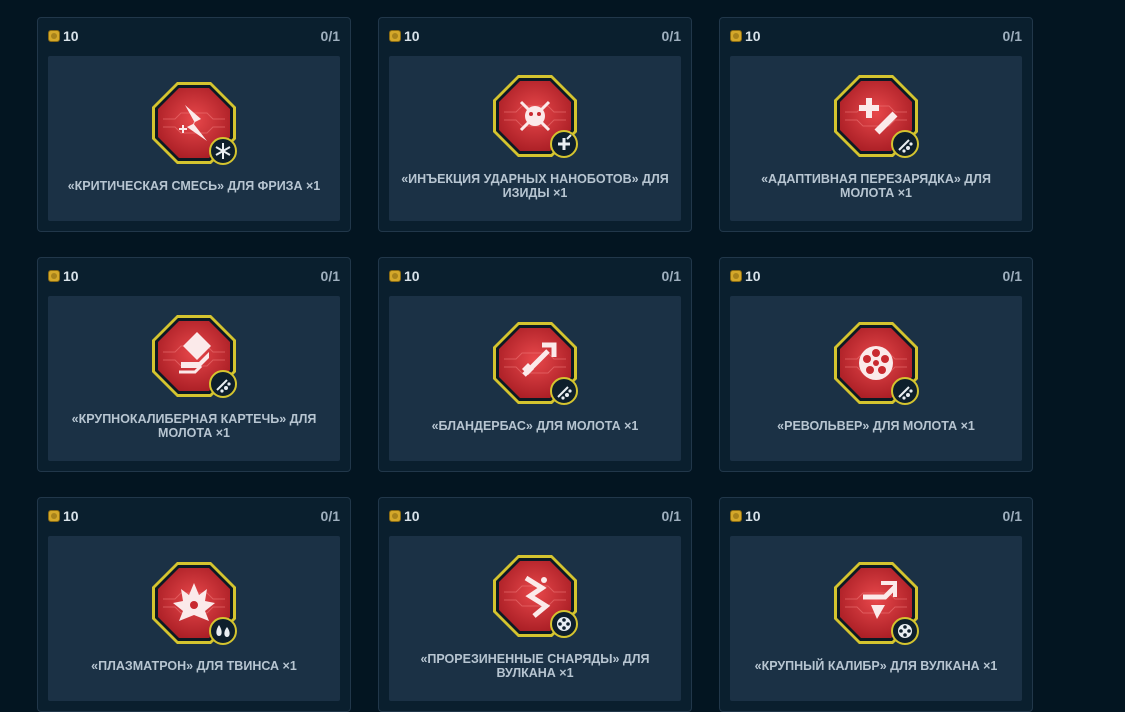 Image resolution: width=1125 pixels, height=712 pixels. I want to click on shop-card-5: 10 0/1 «БЛАНДЕРБАС» ДЛЯ МОЛОТА ×1, so click(535, 364).